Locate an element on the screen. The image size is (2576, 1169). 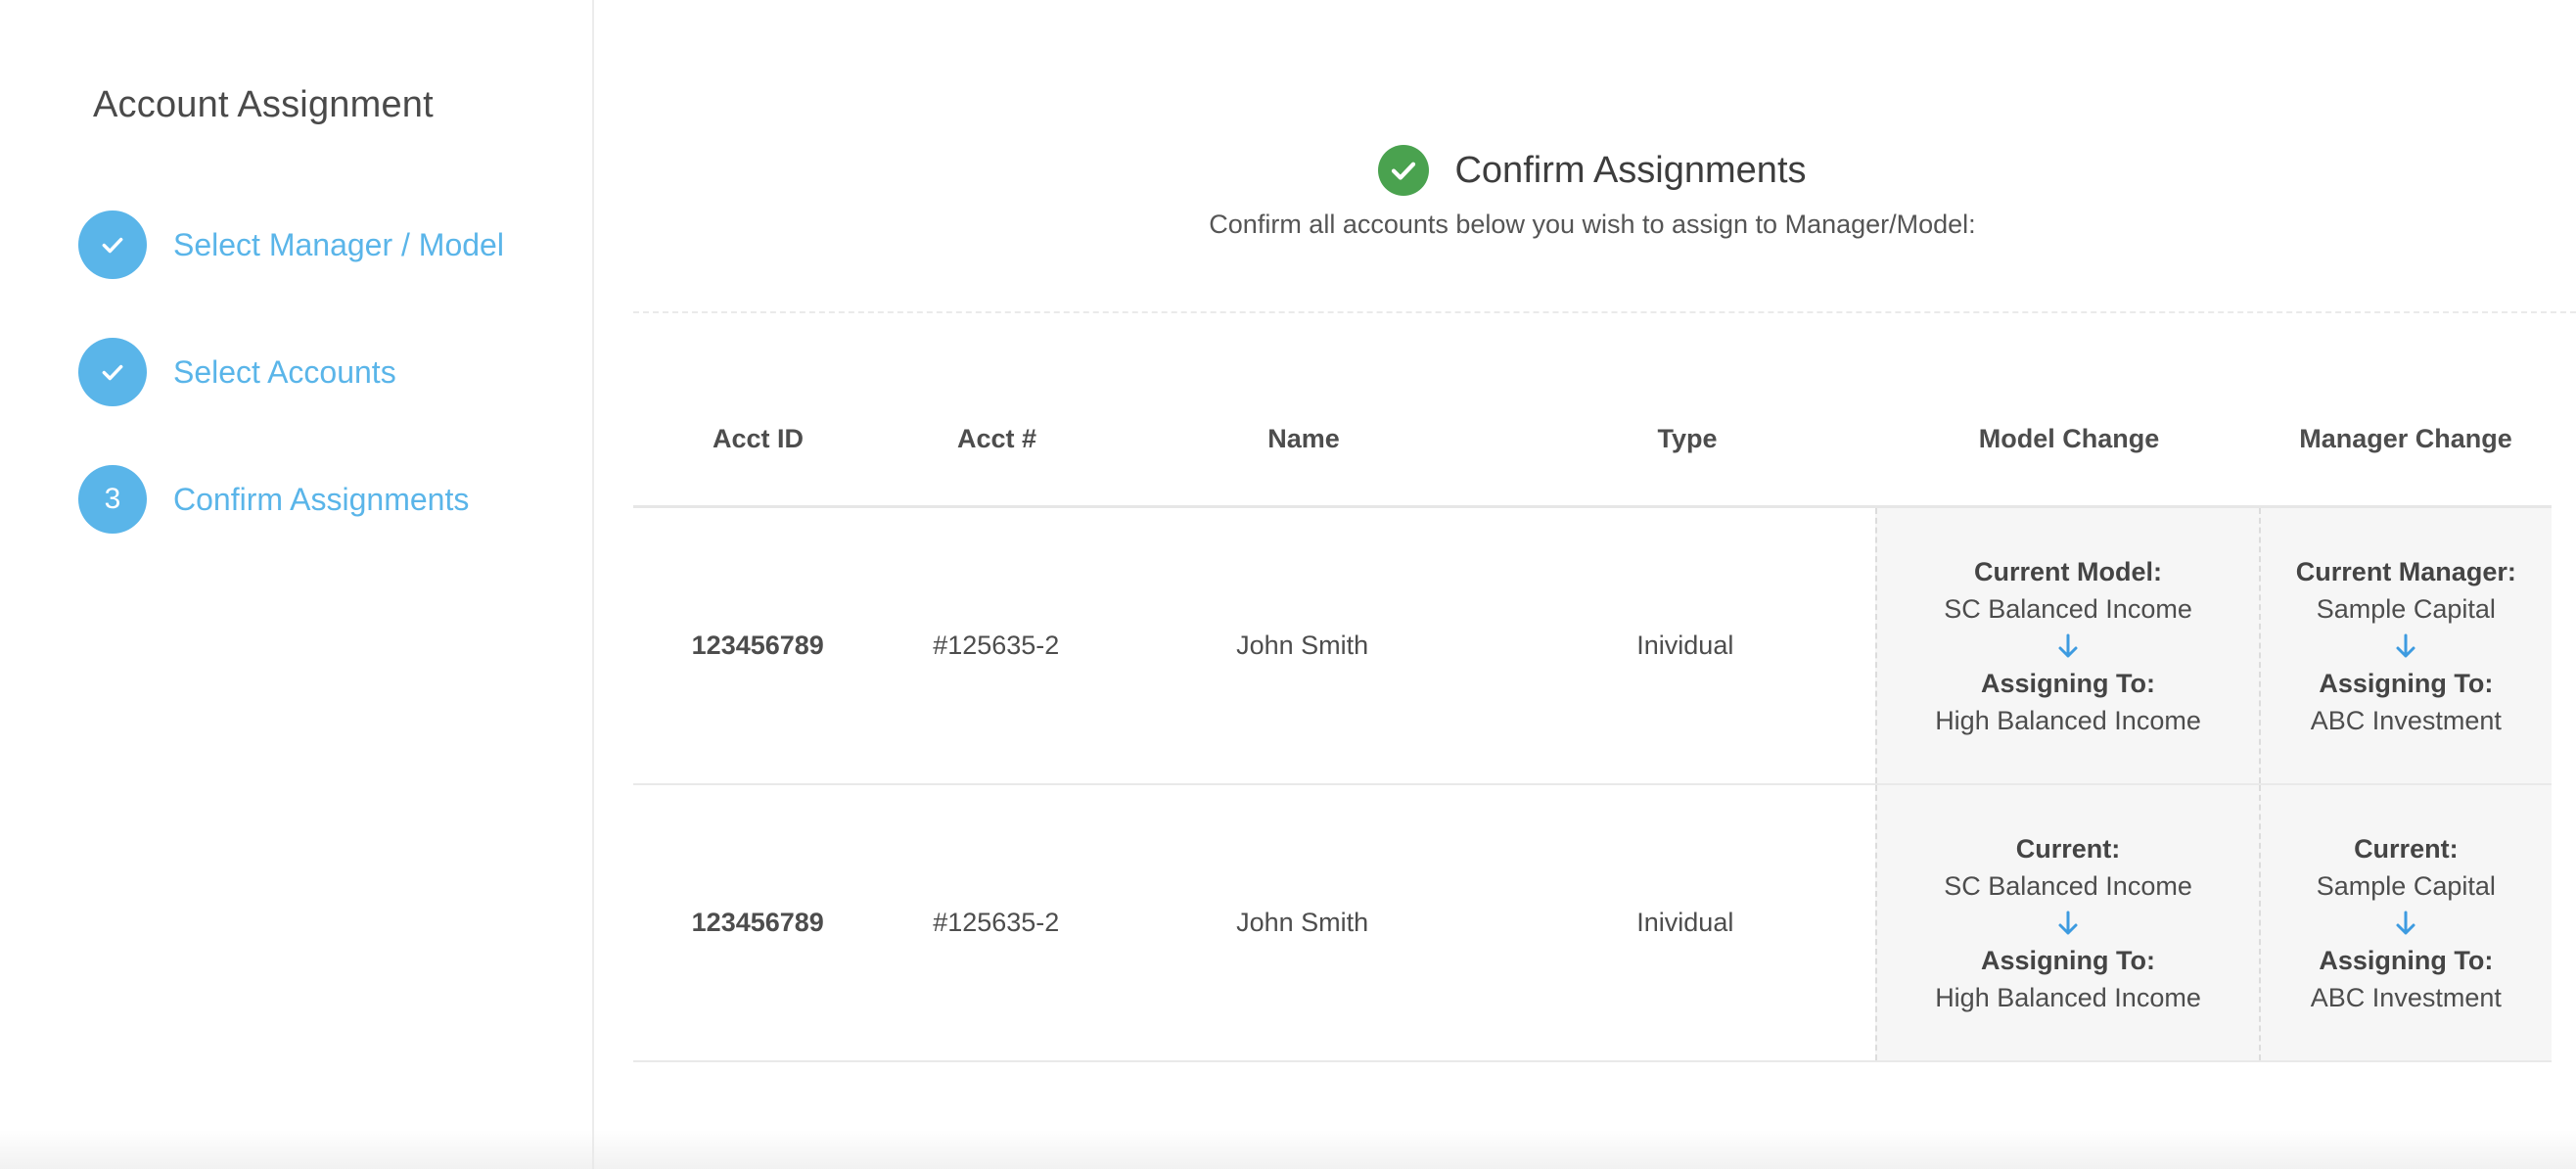
page-title: Confirm Assignments is located at coordinates (1631, 170).